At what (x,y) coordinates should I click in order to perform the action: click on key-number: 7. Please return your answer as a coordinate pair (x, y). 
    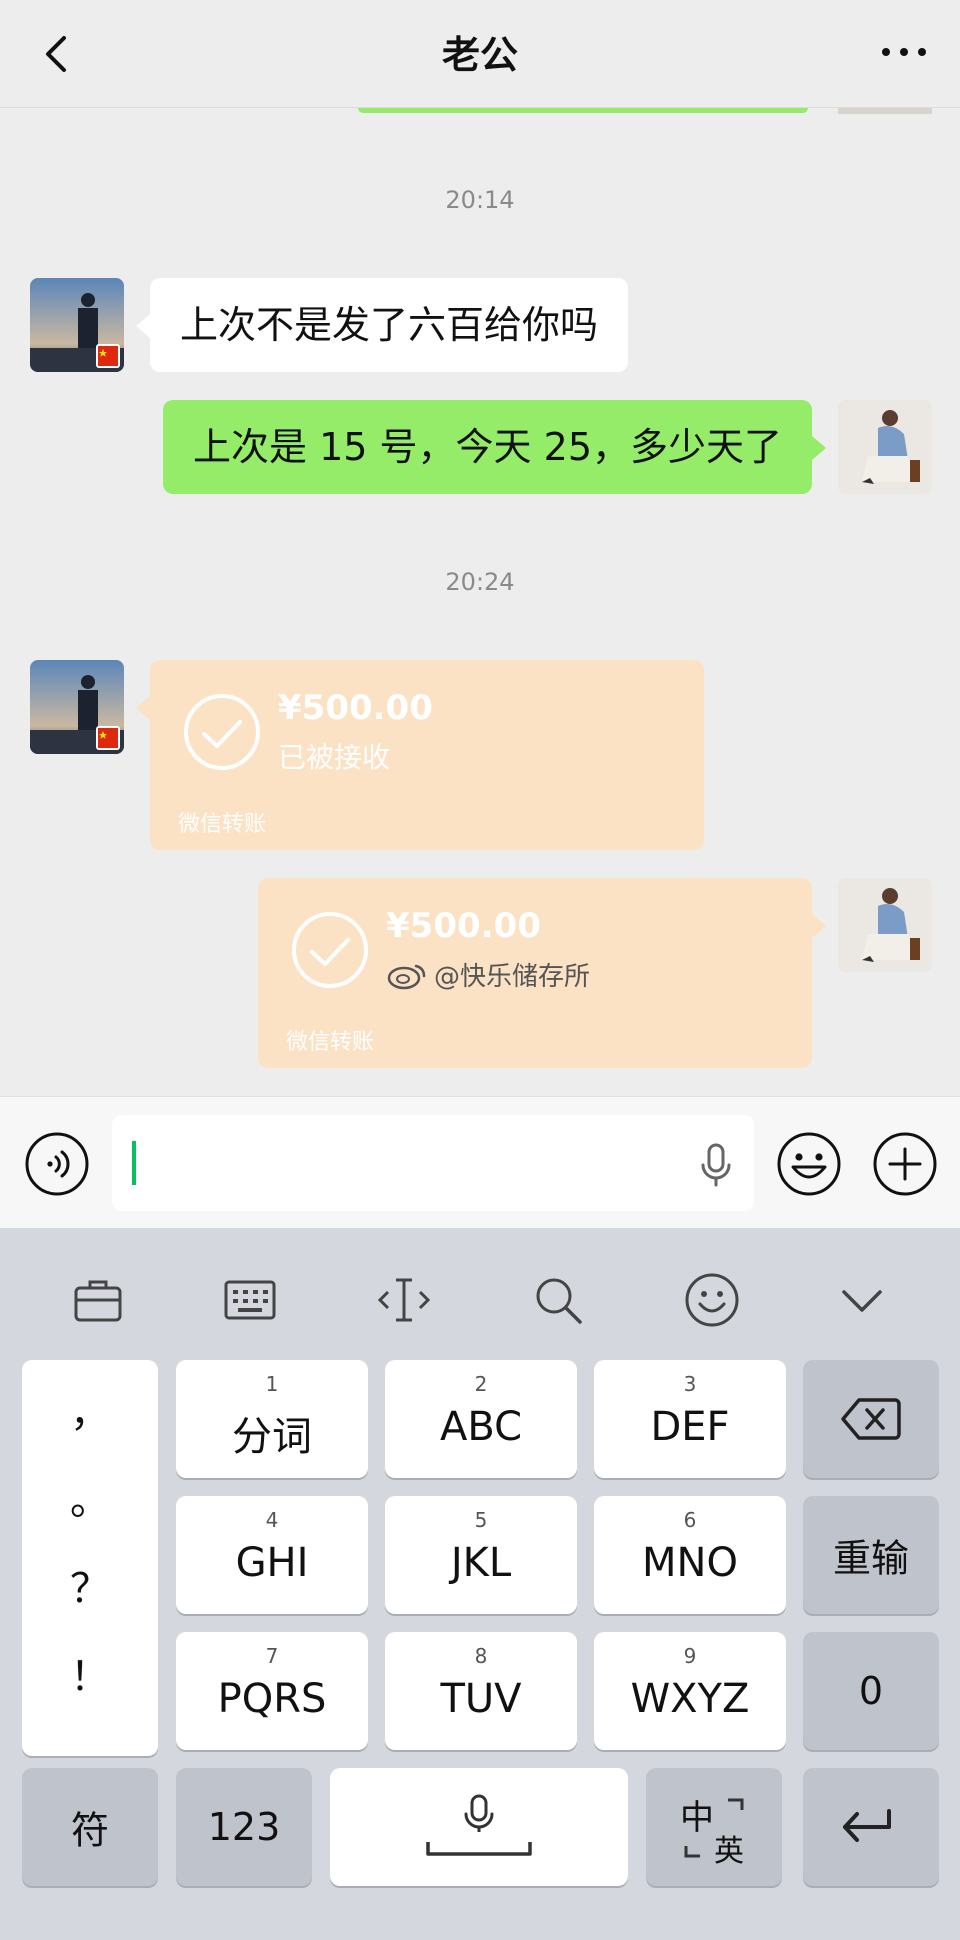
    Looking at the image, I should click on (272, 1656).